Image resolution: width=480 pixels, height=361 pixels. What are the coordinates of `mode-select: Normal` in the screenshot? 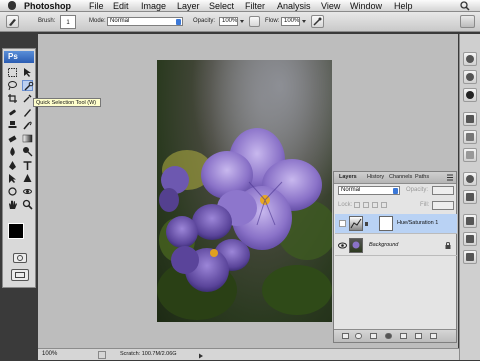 It's located at (145, 21).